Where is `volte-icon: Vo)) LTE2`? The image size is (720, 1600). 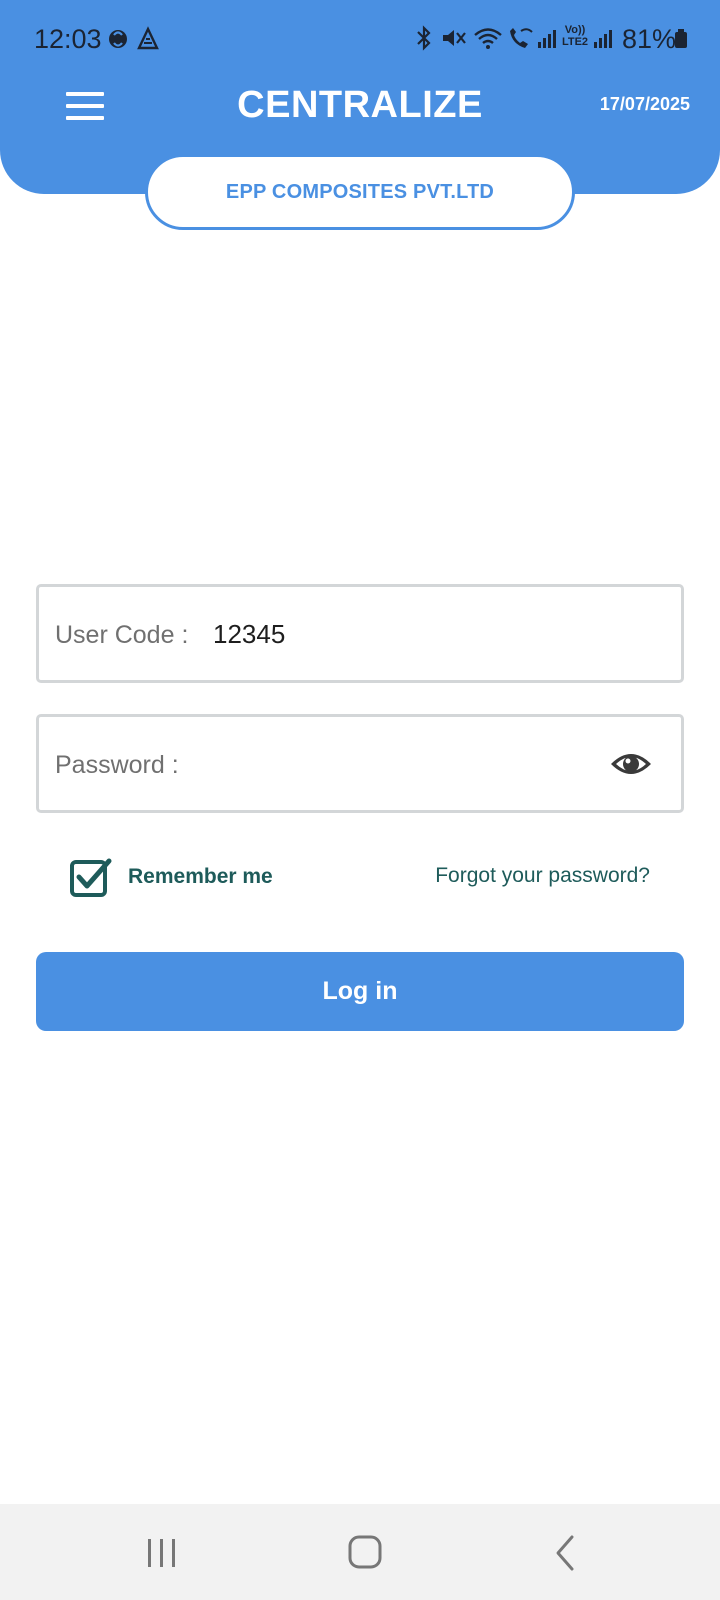
volte-icon: Vo)) LTE2 is located at coordinates (575, 36).